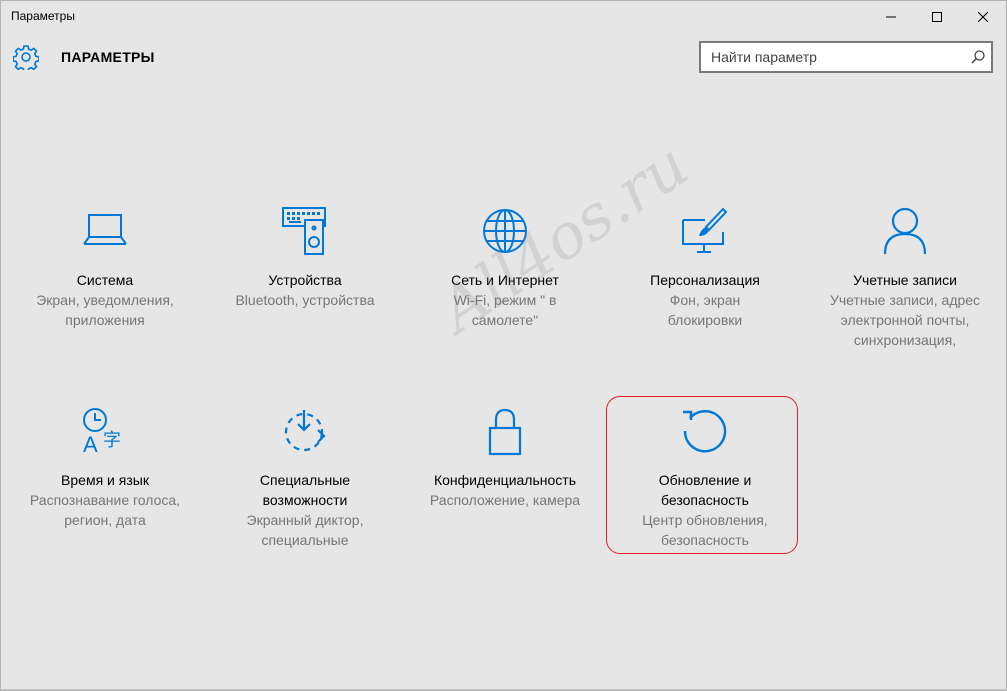 The height and width of the screenshot is (691, 1007). I want to click on svg-text: A, so click(90, 444).